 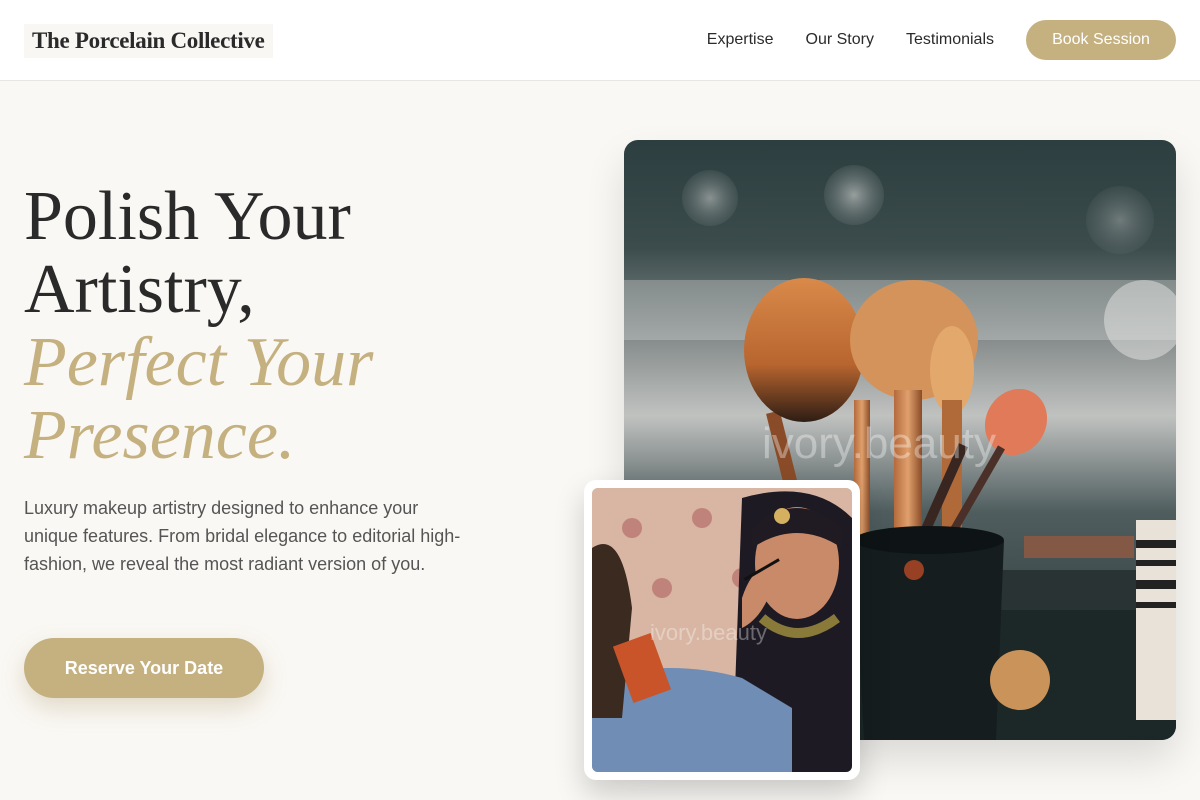 I want to click on hero-title-accent-line-2: Presence., so click(x=160, y=435).